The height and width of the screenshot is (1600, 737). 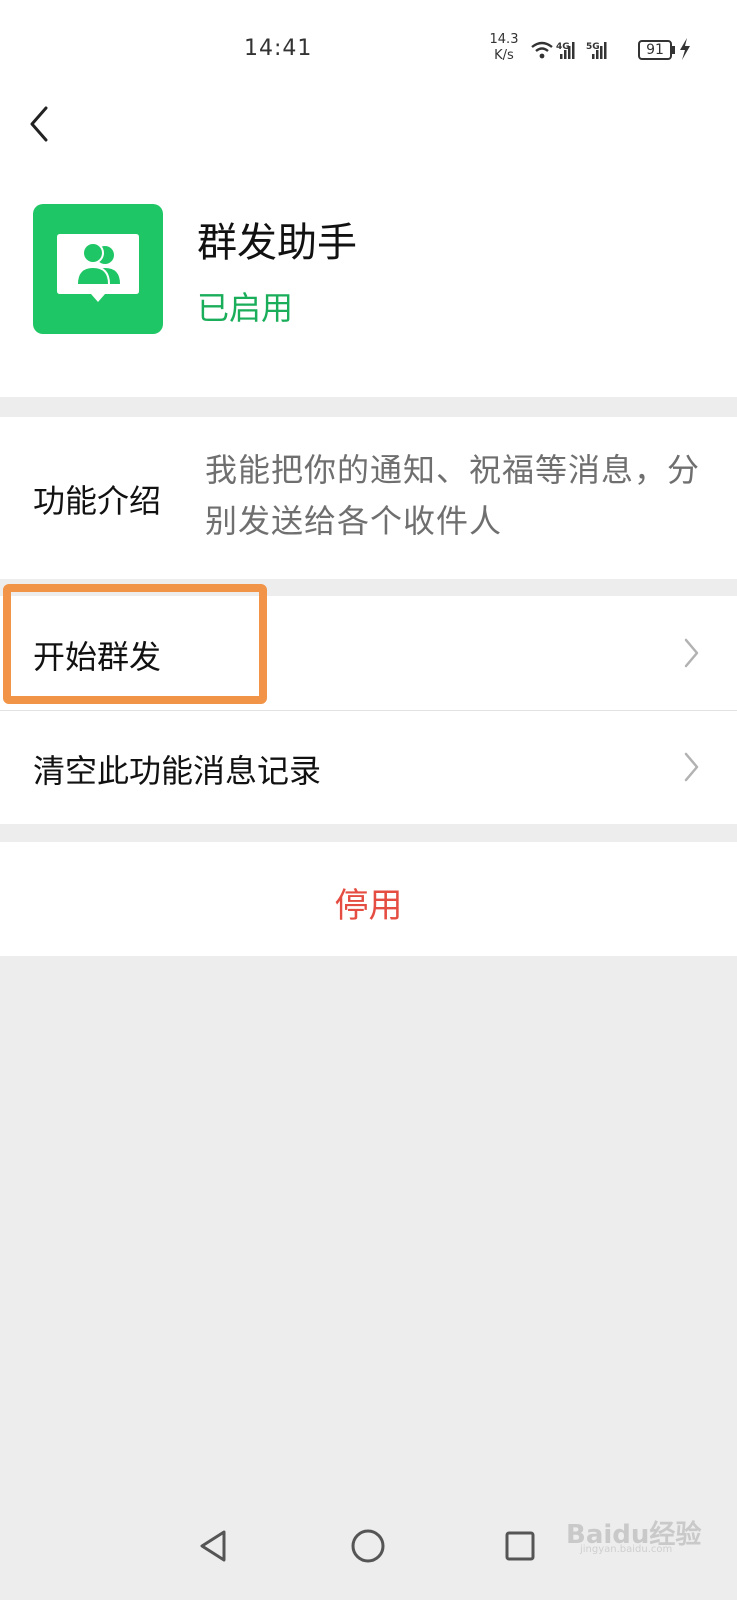 I want to click on group-users-icon, so click(x=98, y=268).